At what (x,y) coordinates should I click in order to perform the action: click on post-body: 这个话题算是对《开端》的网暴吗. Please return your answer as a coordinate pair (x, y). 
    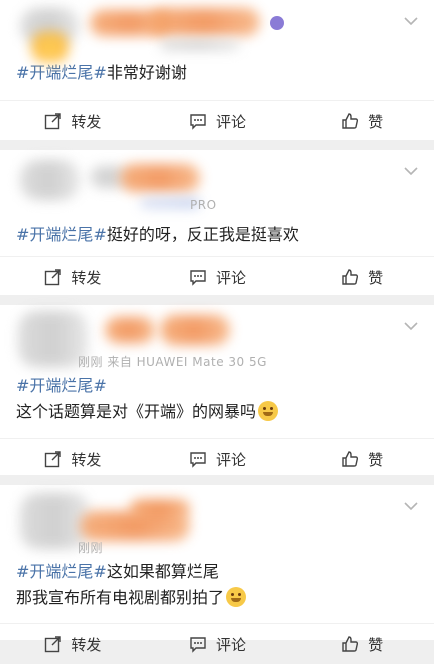
    Looking at the image, I should click on (136, 411).